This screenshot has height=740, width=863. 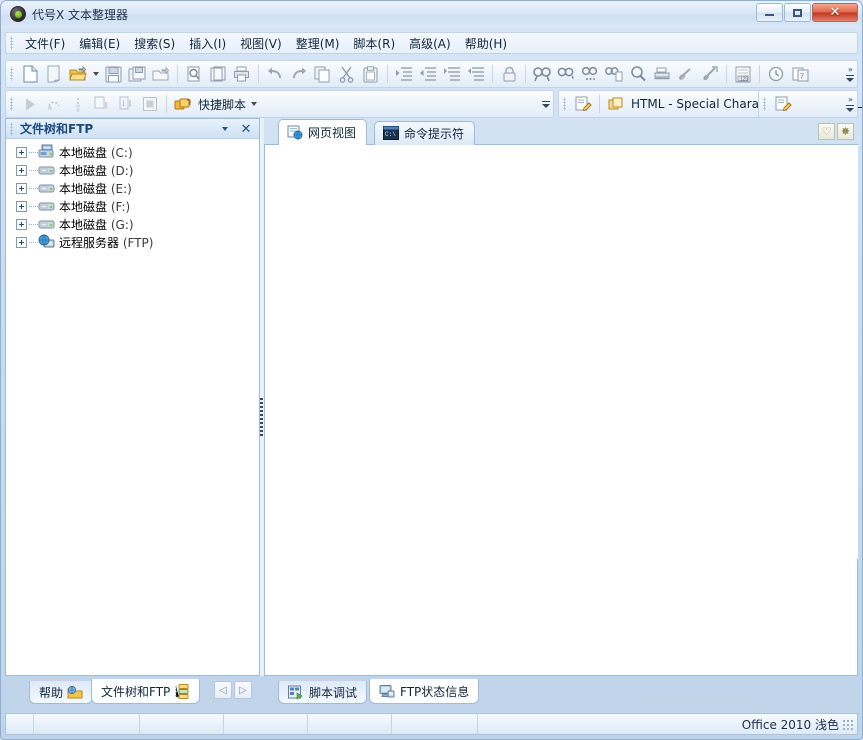 What do you see at coordinates (78, 104) in the screenshot?
I see `step-into-icon` at bounding box center [78, 104].